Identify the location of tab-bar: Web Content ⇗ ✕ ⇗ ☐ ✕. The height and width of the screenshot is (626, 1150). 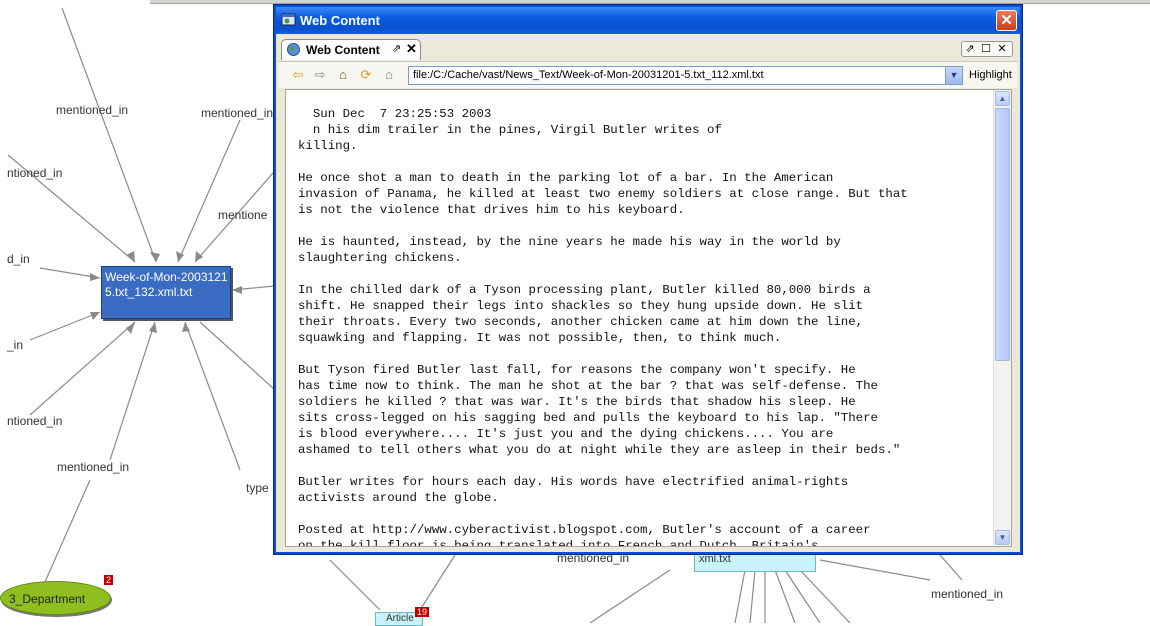
(648, 49).